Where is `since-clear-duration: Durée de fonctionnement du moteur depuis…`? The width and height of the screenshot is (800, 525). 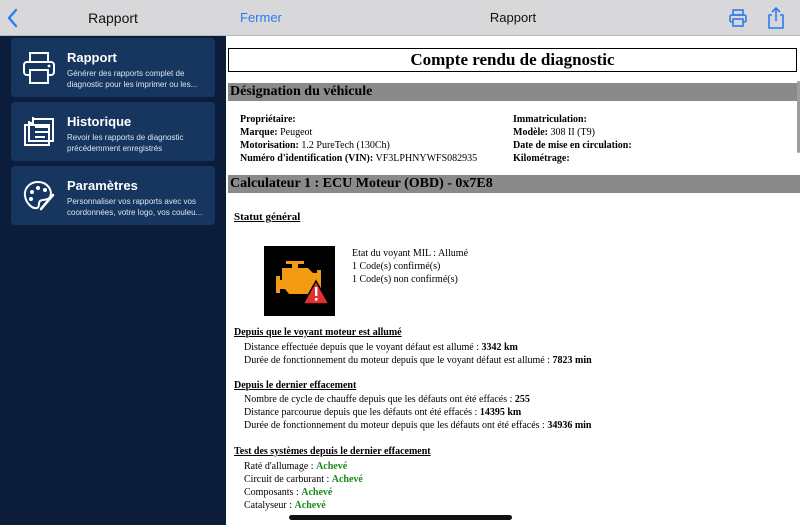 since-clear-duration: Durée de fonctionnement du moteur depuis… is located at coordinates (418, 425).